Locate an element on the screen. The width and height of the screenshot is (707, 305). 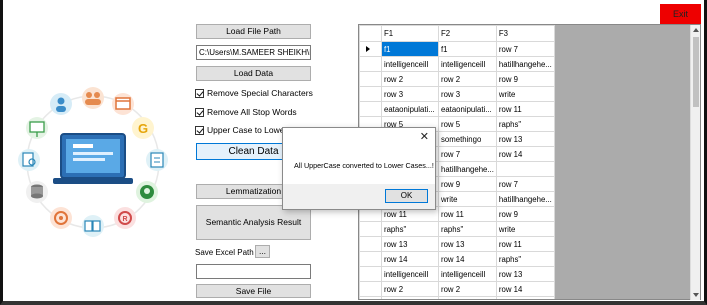
save-file-button: Save File is located at coordinates (253, 291).